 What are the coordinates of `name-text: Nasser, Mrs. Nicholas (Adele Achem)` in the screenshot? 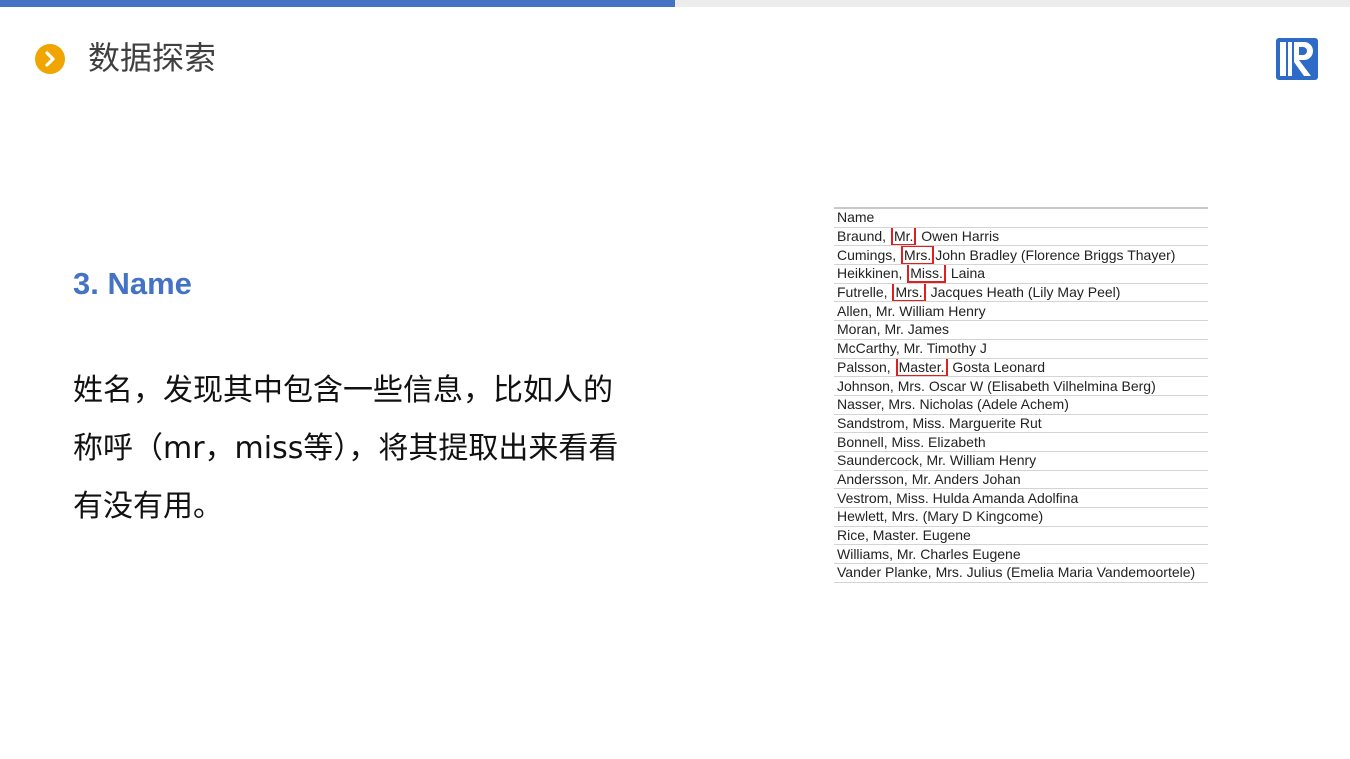 It's located at (953, 404).